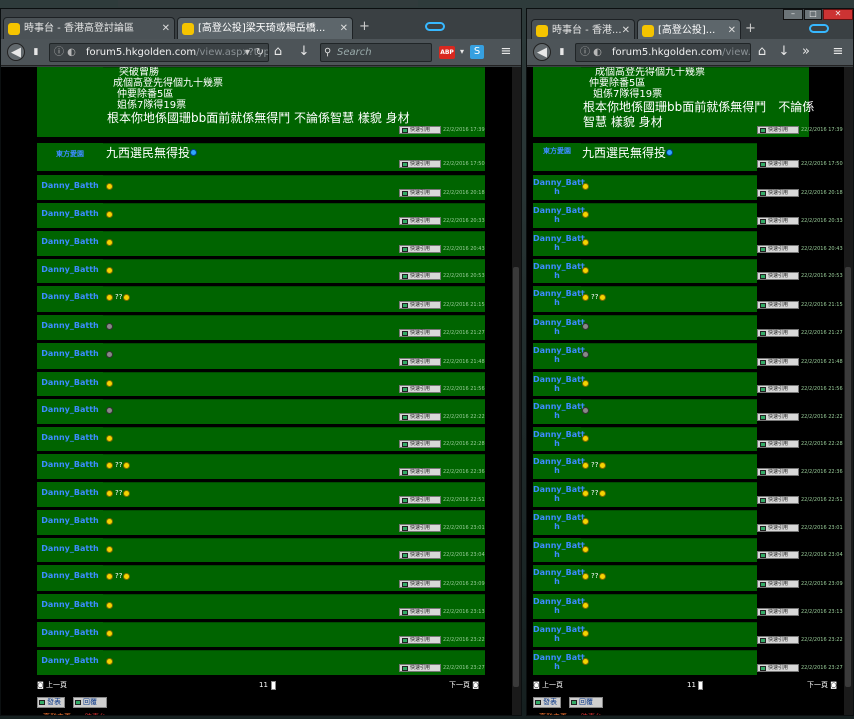 This screenshot has height=719, width=854. What do you see at coordinates (247, 52) in the screenshot?
I see `url-dropdown-icon: ▾` at bounding box center [247, 52].